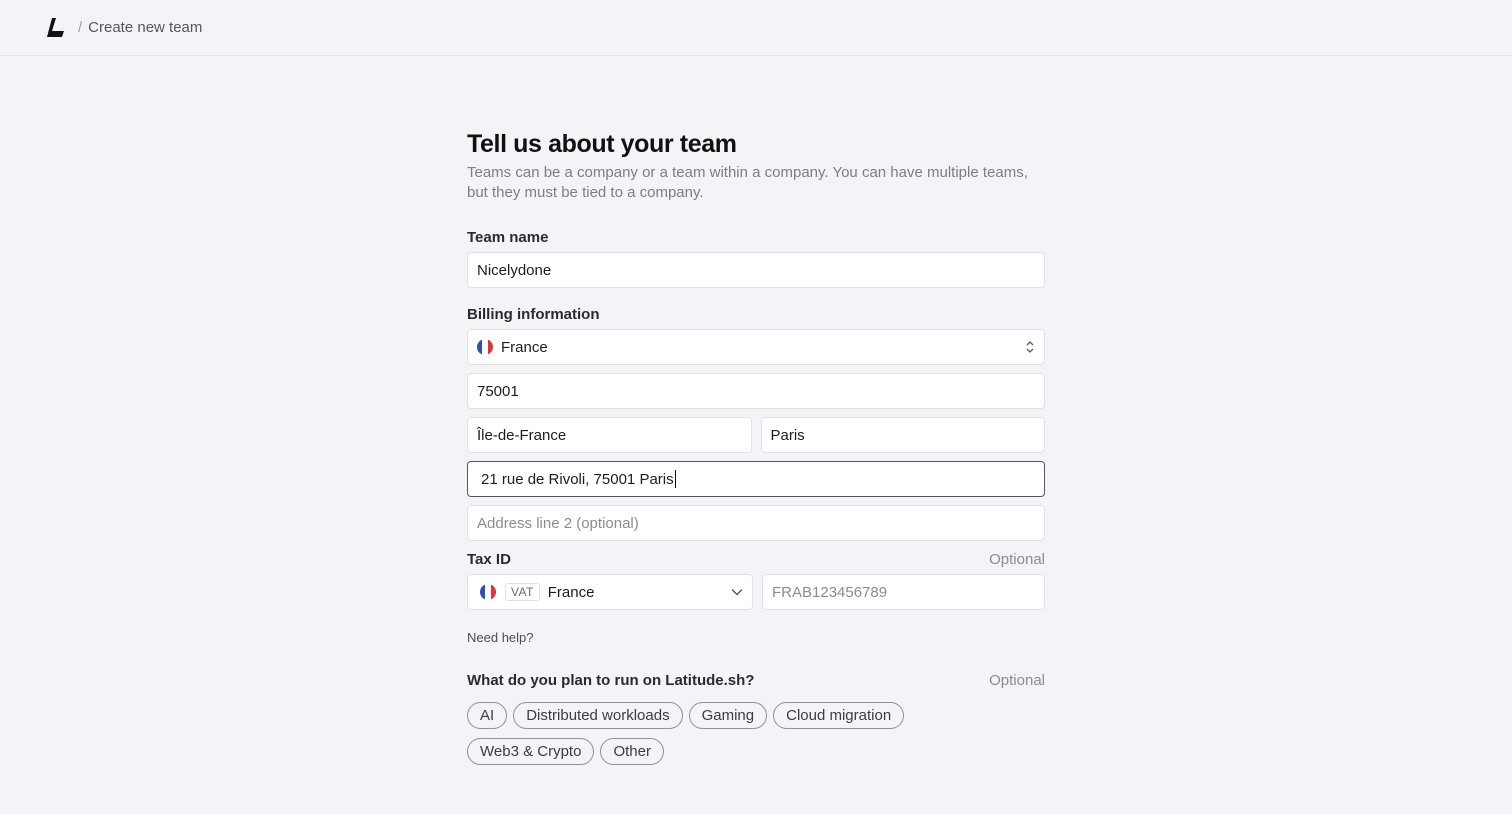 This screenshot has height=814, width=1512. I want to click on postal-code-field, so click(756, 391).